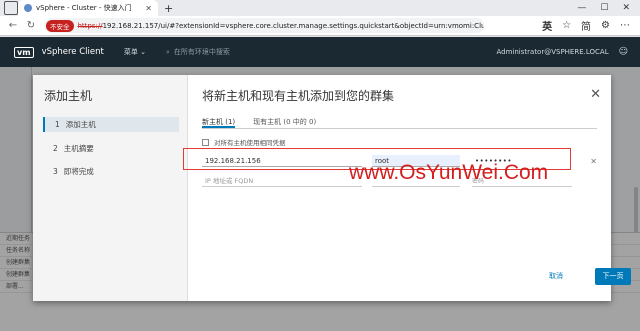 The width and height of the screenshot is (640, 331). Describe the element at coordinates (613, 276) in the screenshot. I see `next-button: 下一页` at that location.